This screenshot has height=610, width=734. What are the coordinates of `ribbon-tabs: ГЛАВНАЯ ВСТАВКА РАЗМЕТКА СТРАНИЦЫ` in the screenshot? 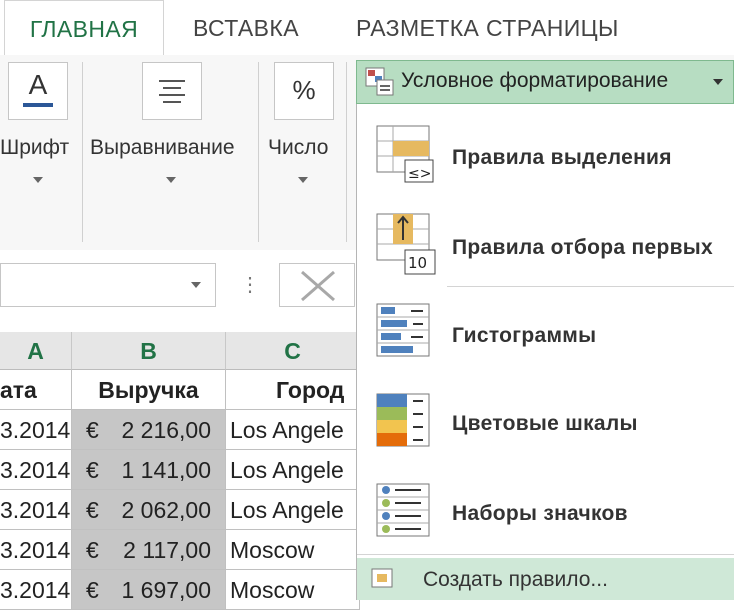 It's located at (367, 28).